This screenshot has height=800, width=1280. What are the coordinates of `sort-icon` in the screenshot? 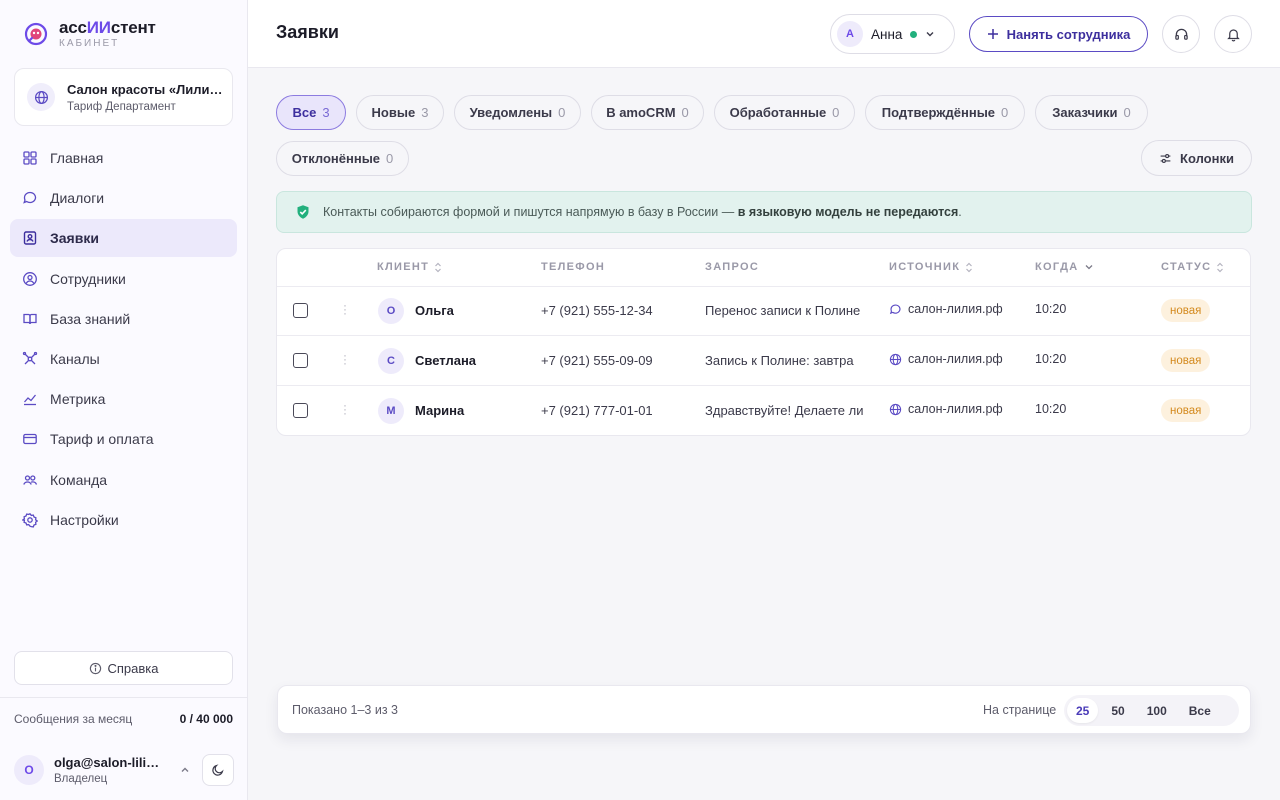 It's located at (1220, 267).